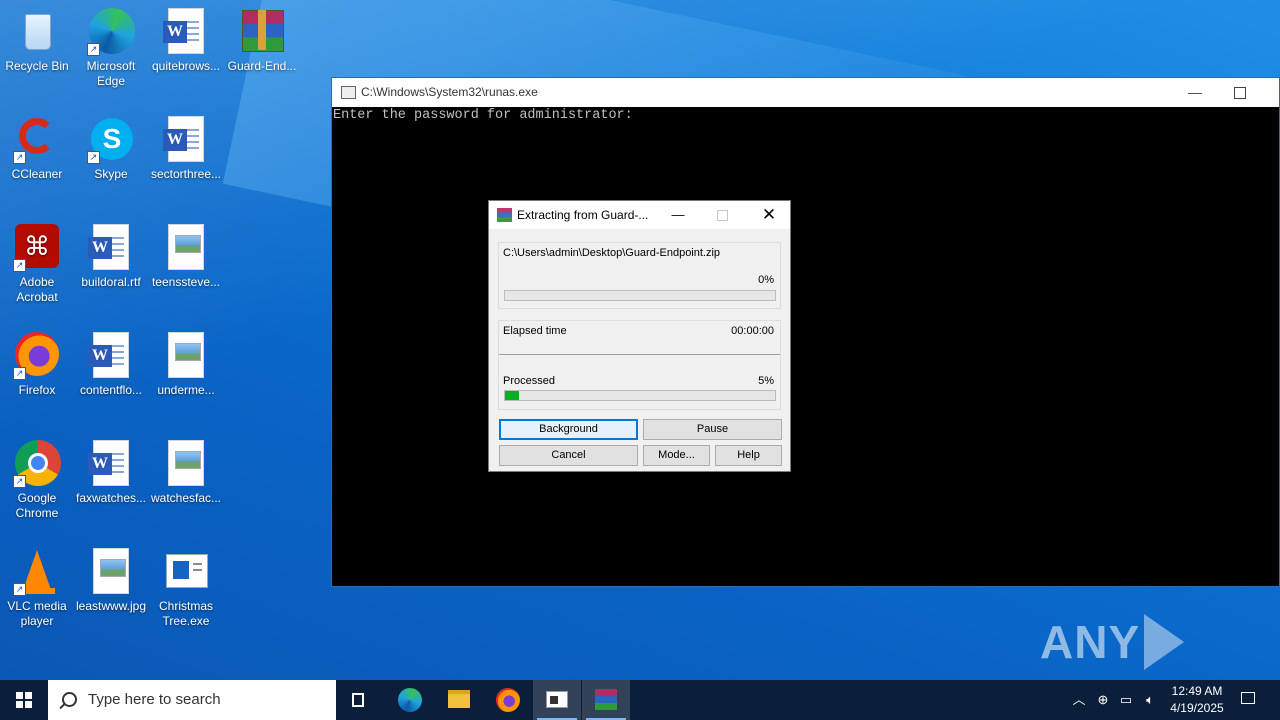 This screenshot has height=720, width=1280. What do you see at coordinates (568, 429) in the screenshot?
I see `background-button: Background` at bounding box center [568, 429].